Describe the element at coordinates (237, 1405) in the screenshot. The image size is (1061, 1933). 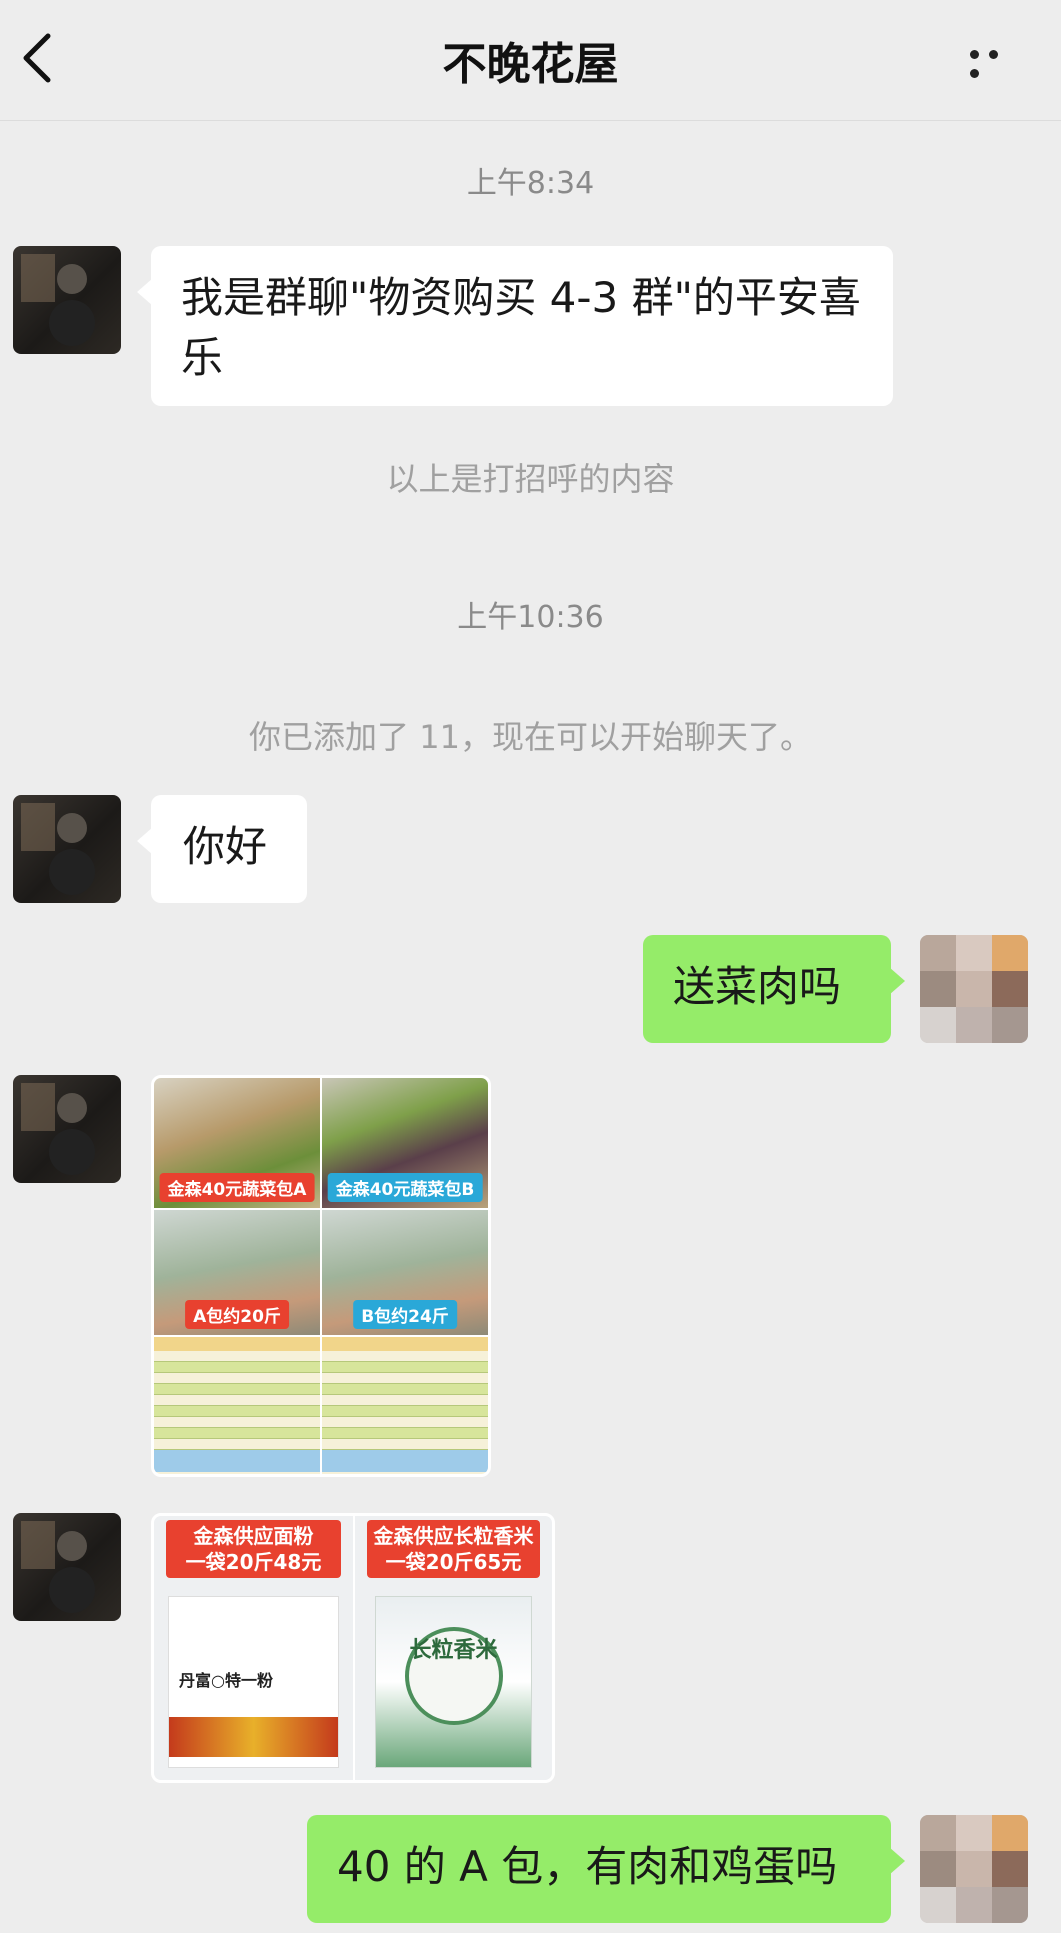
I see `price-table-a` at that location.